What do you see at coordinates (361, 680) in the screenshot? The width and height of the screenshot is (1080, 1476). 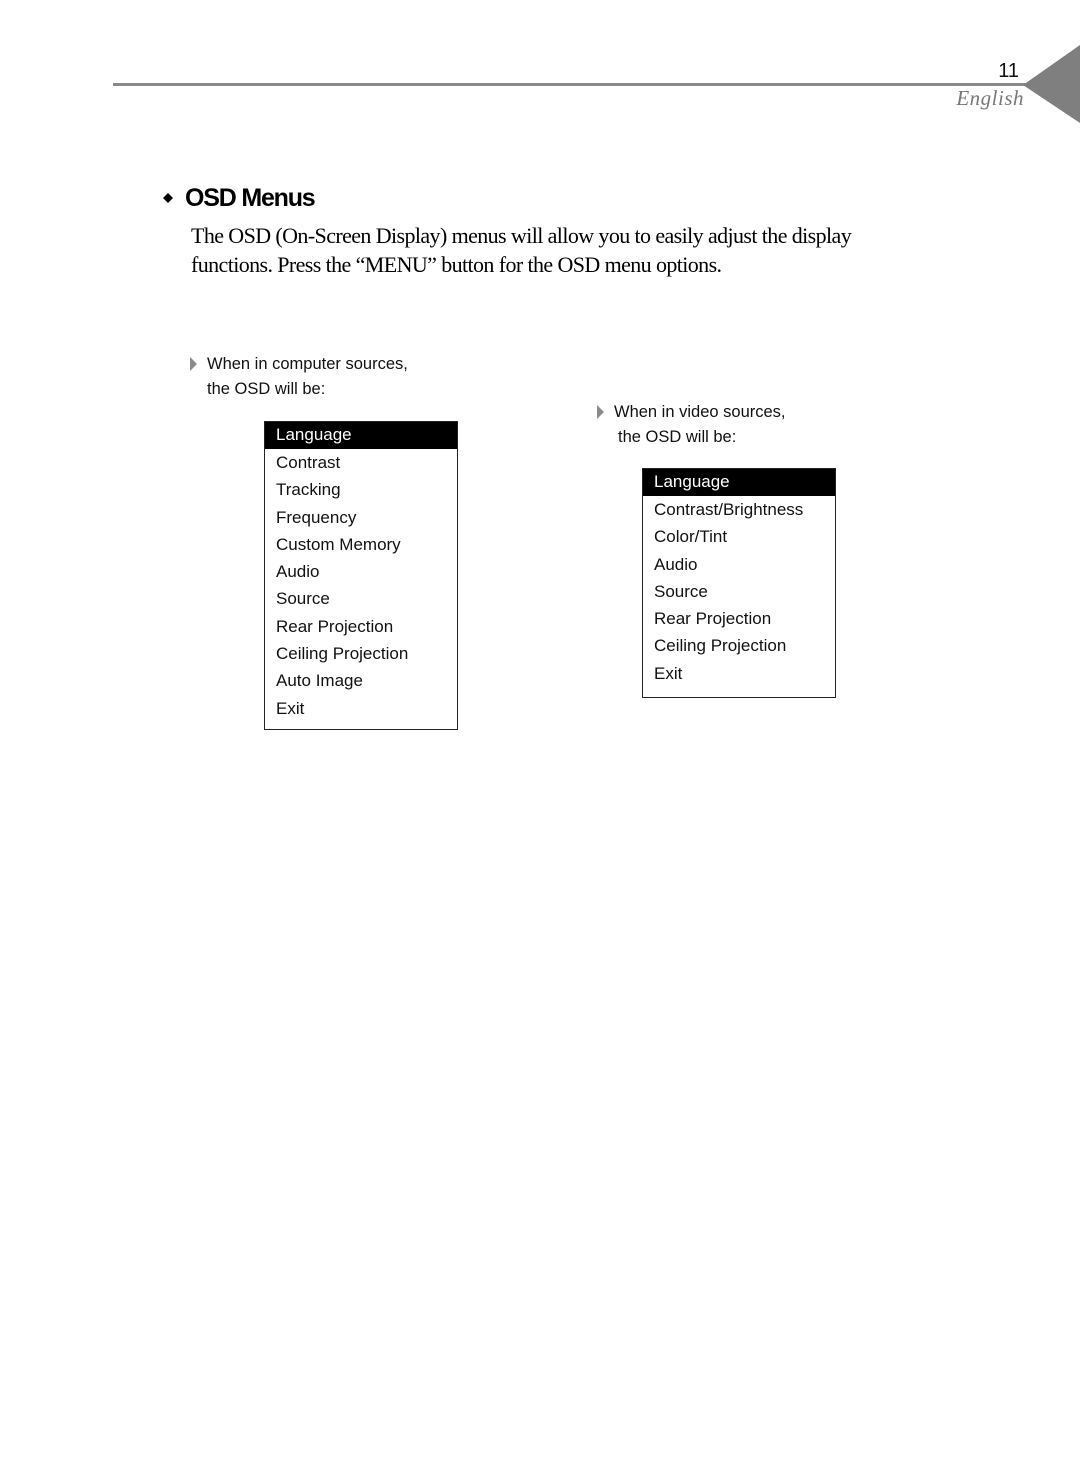 I see `osd-item-auto-image: Auto Image` at bounding box center [361, 680].